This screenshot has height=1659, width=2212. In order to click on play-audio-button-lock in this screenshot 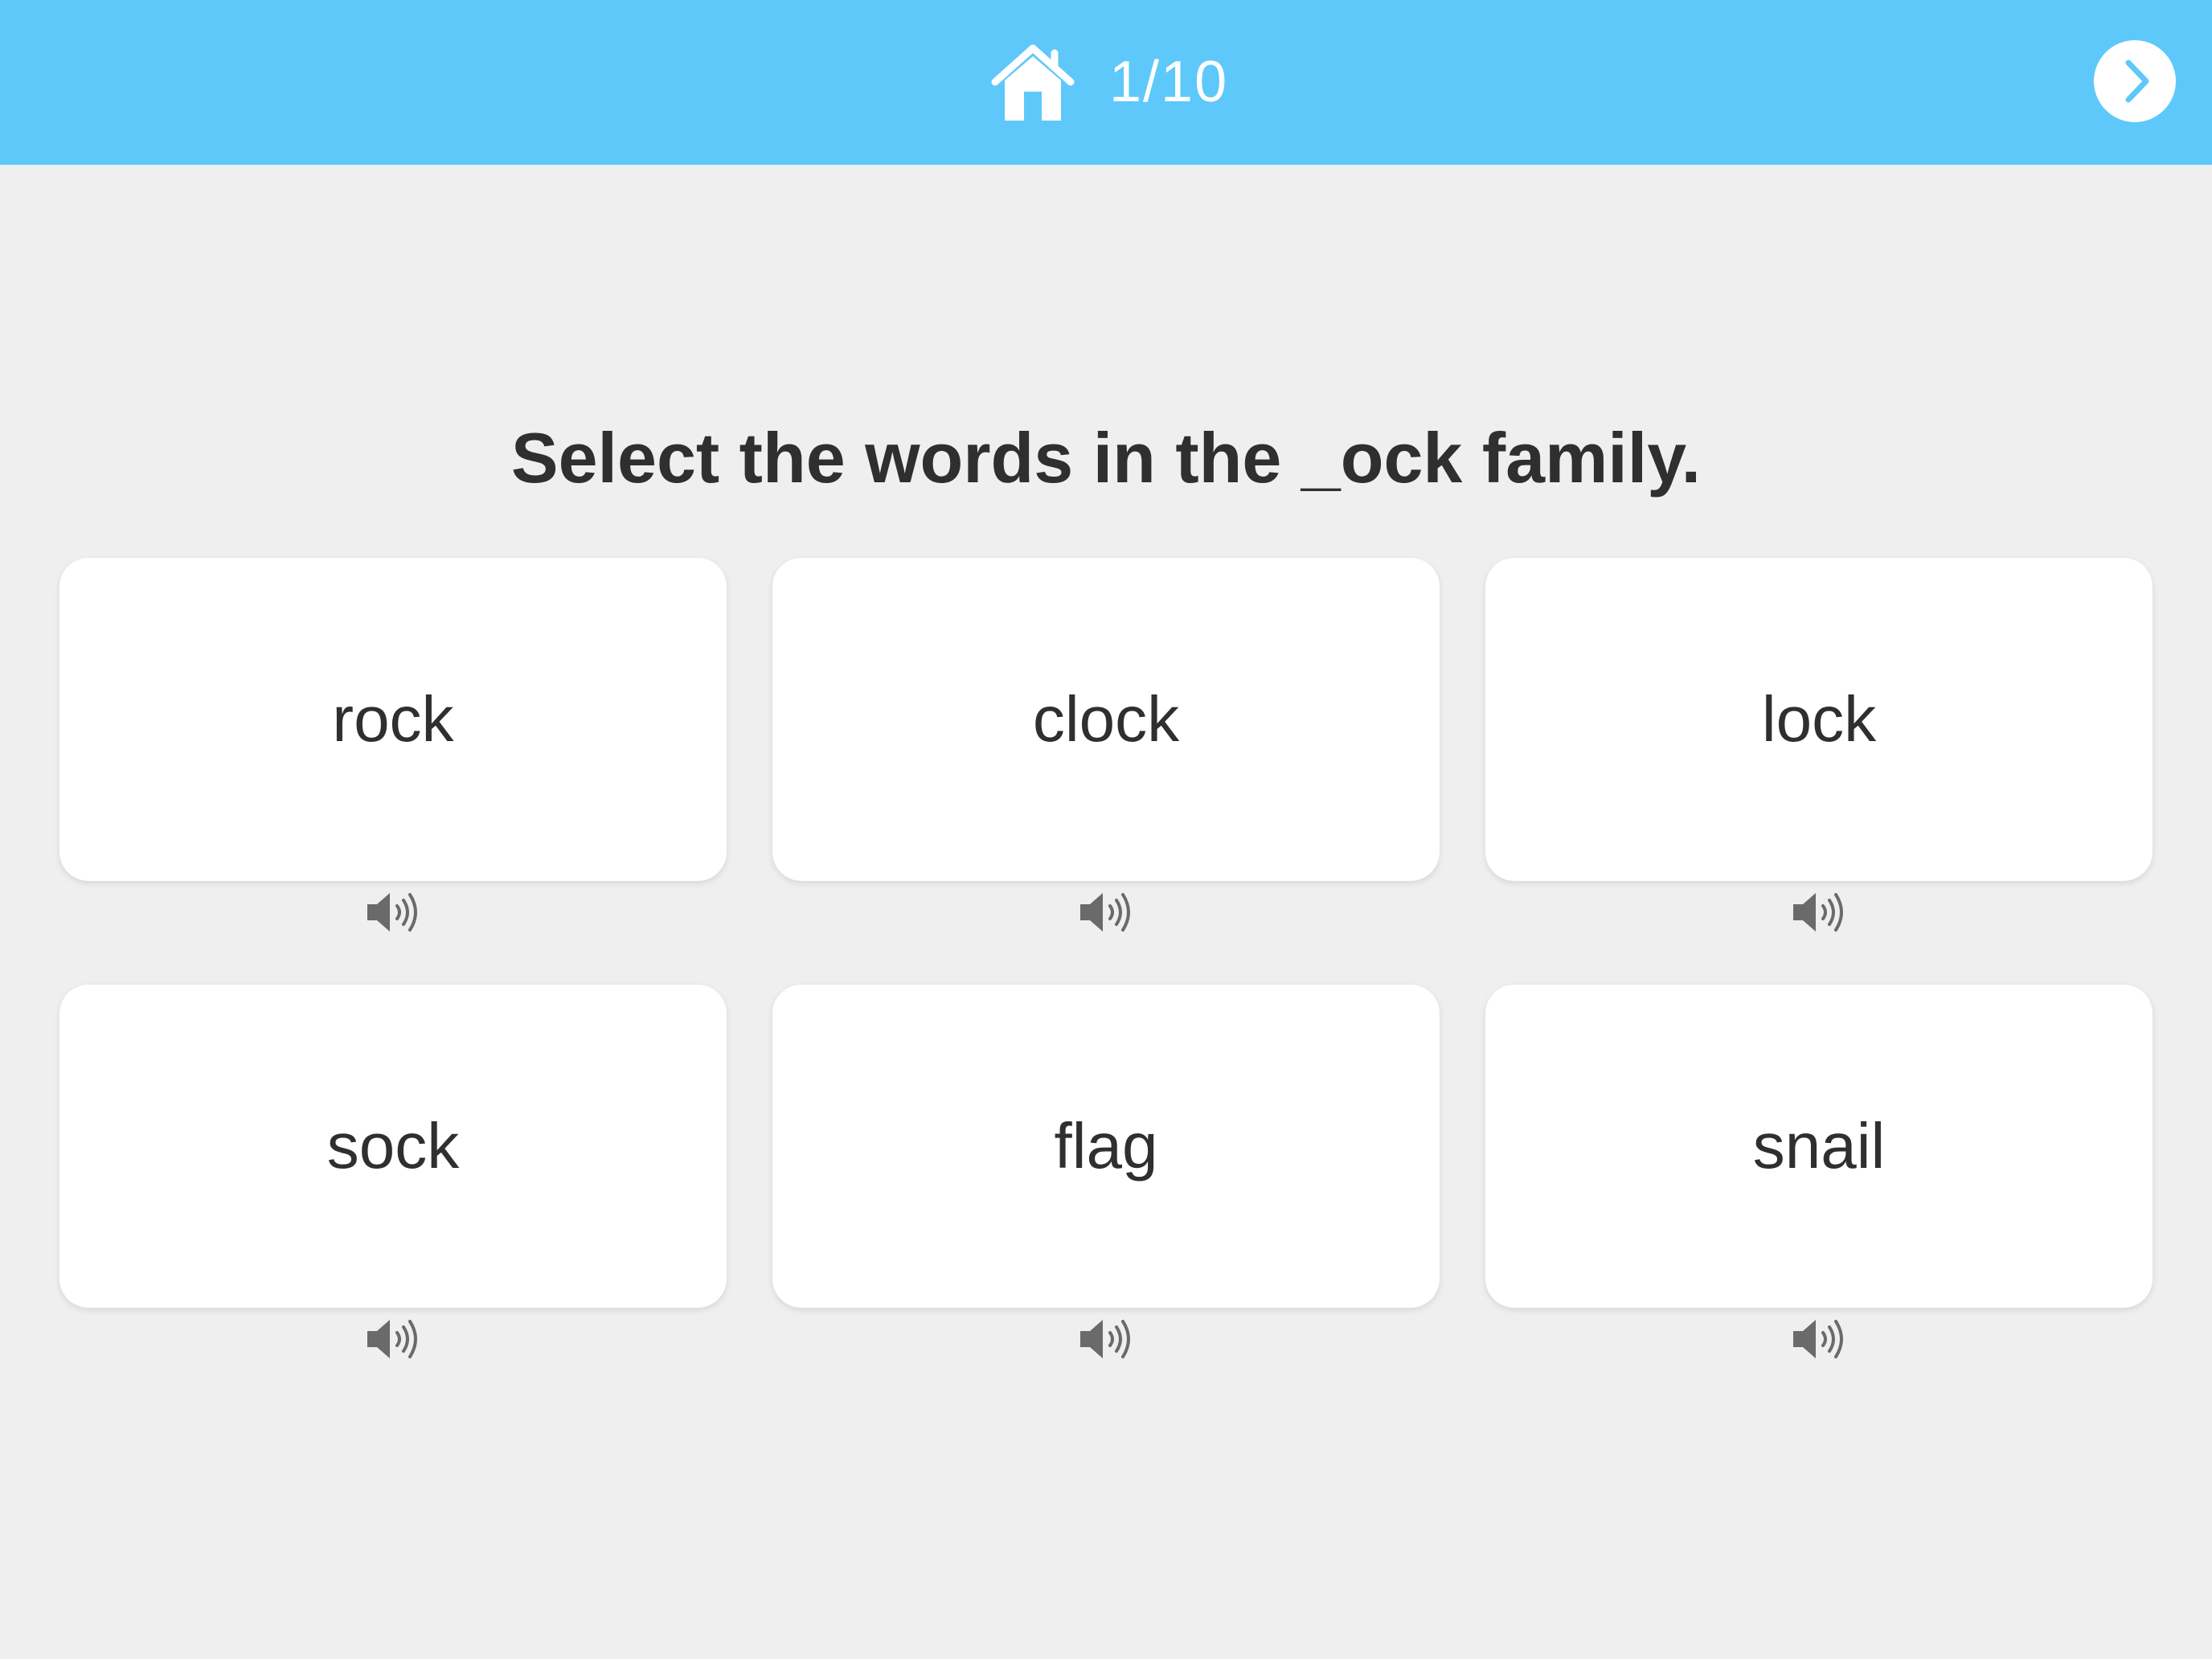, I will do `click(1819, 912)`.